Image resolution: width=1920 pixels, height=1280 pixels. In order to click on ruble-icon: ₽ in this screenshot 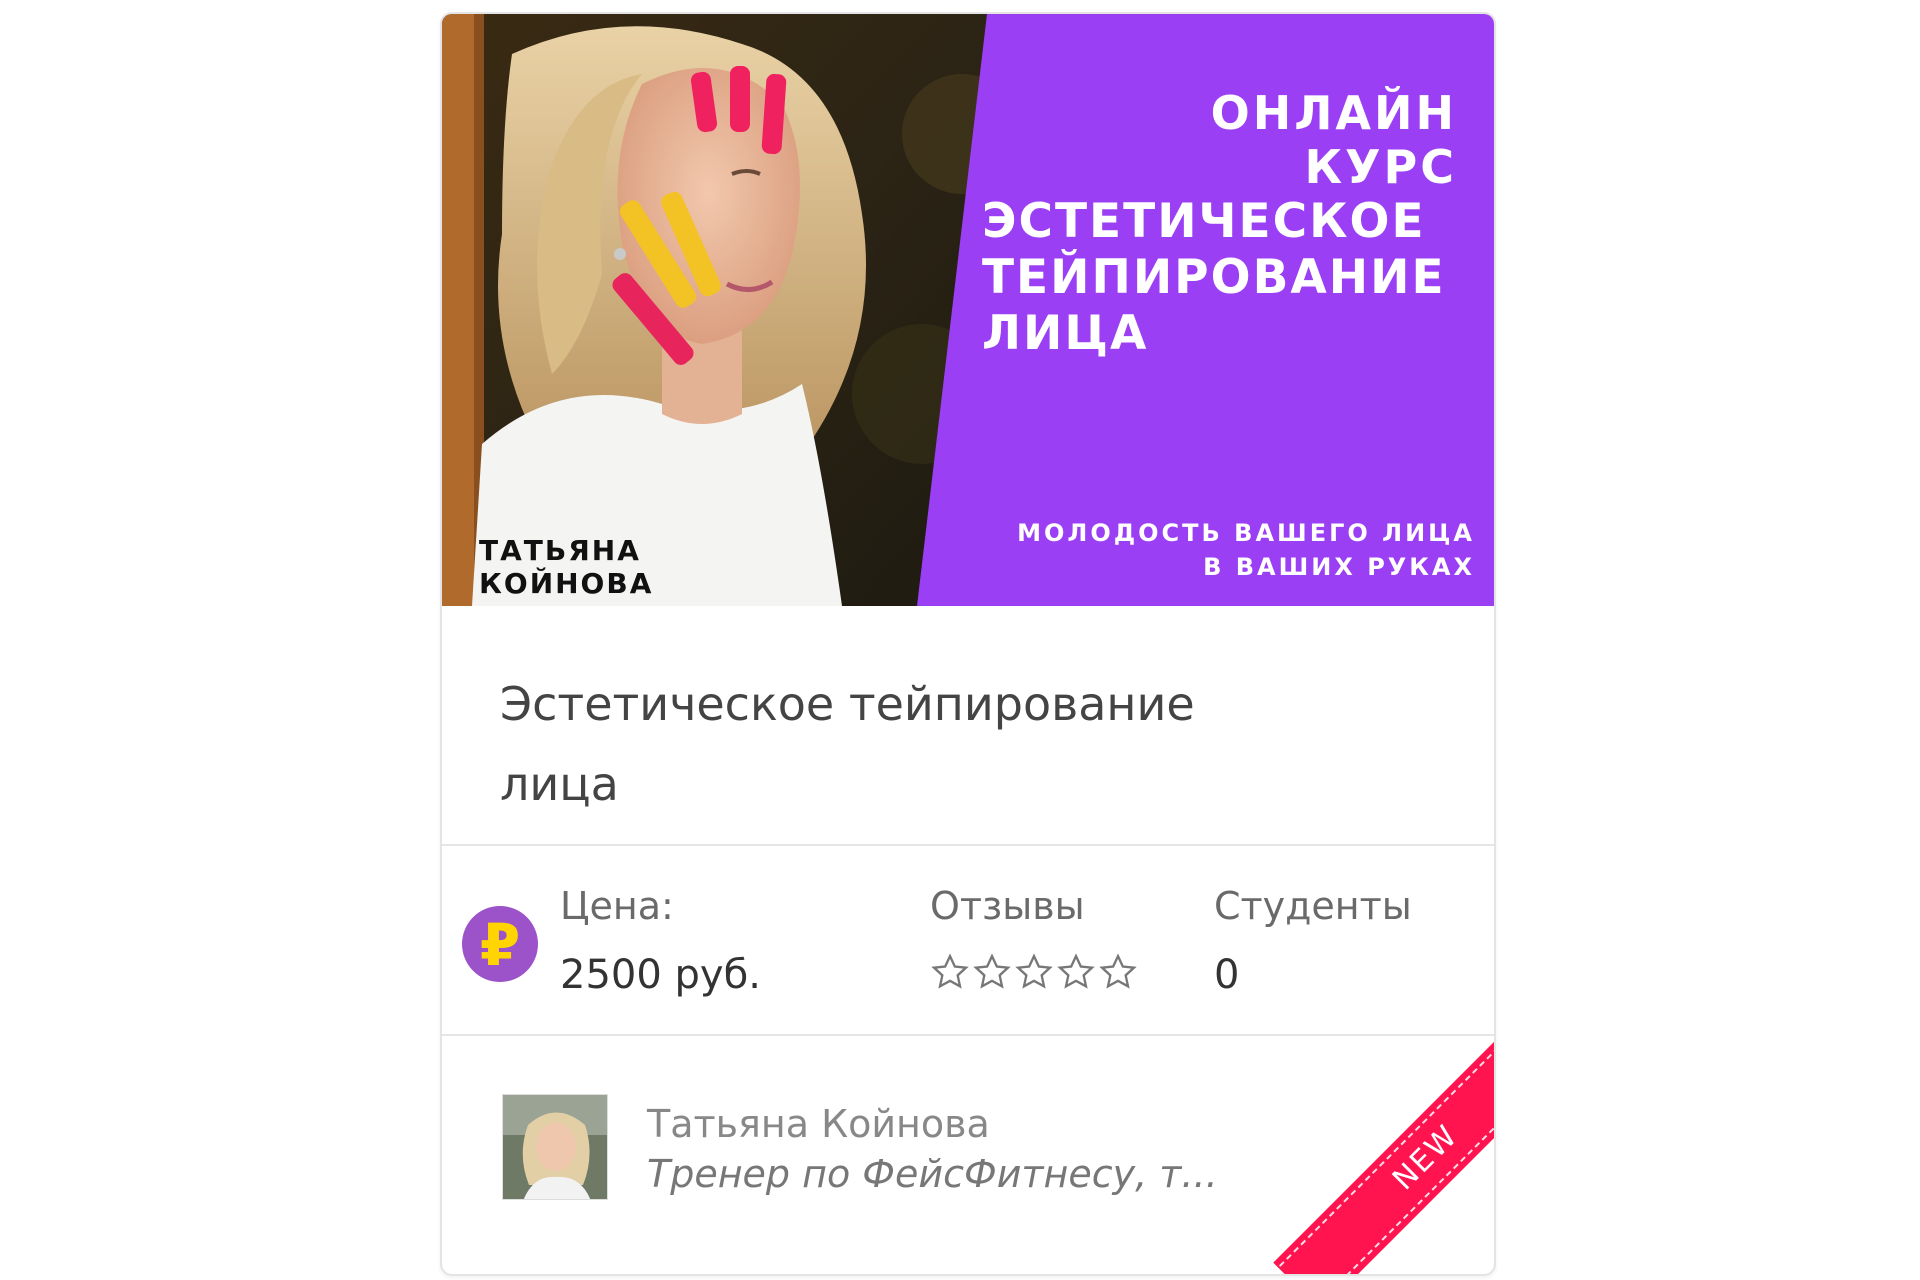, I will do `click(500, 944)`.